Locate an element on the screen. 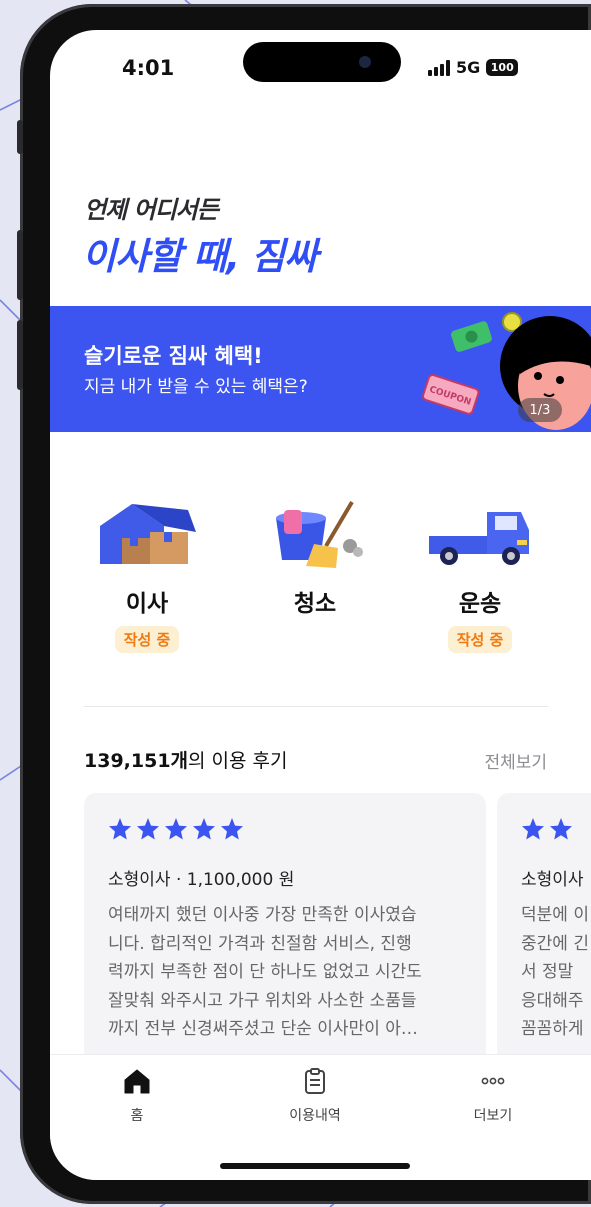  service-label: 운송 is located at coordinates (480, 604).